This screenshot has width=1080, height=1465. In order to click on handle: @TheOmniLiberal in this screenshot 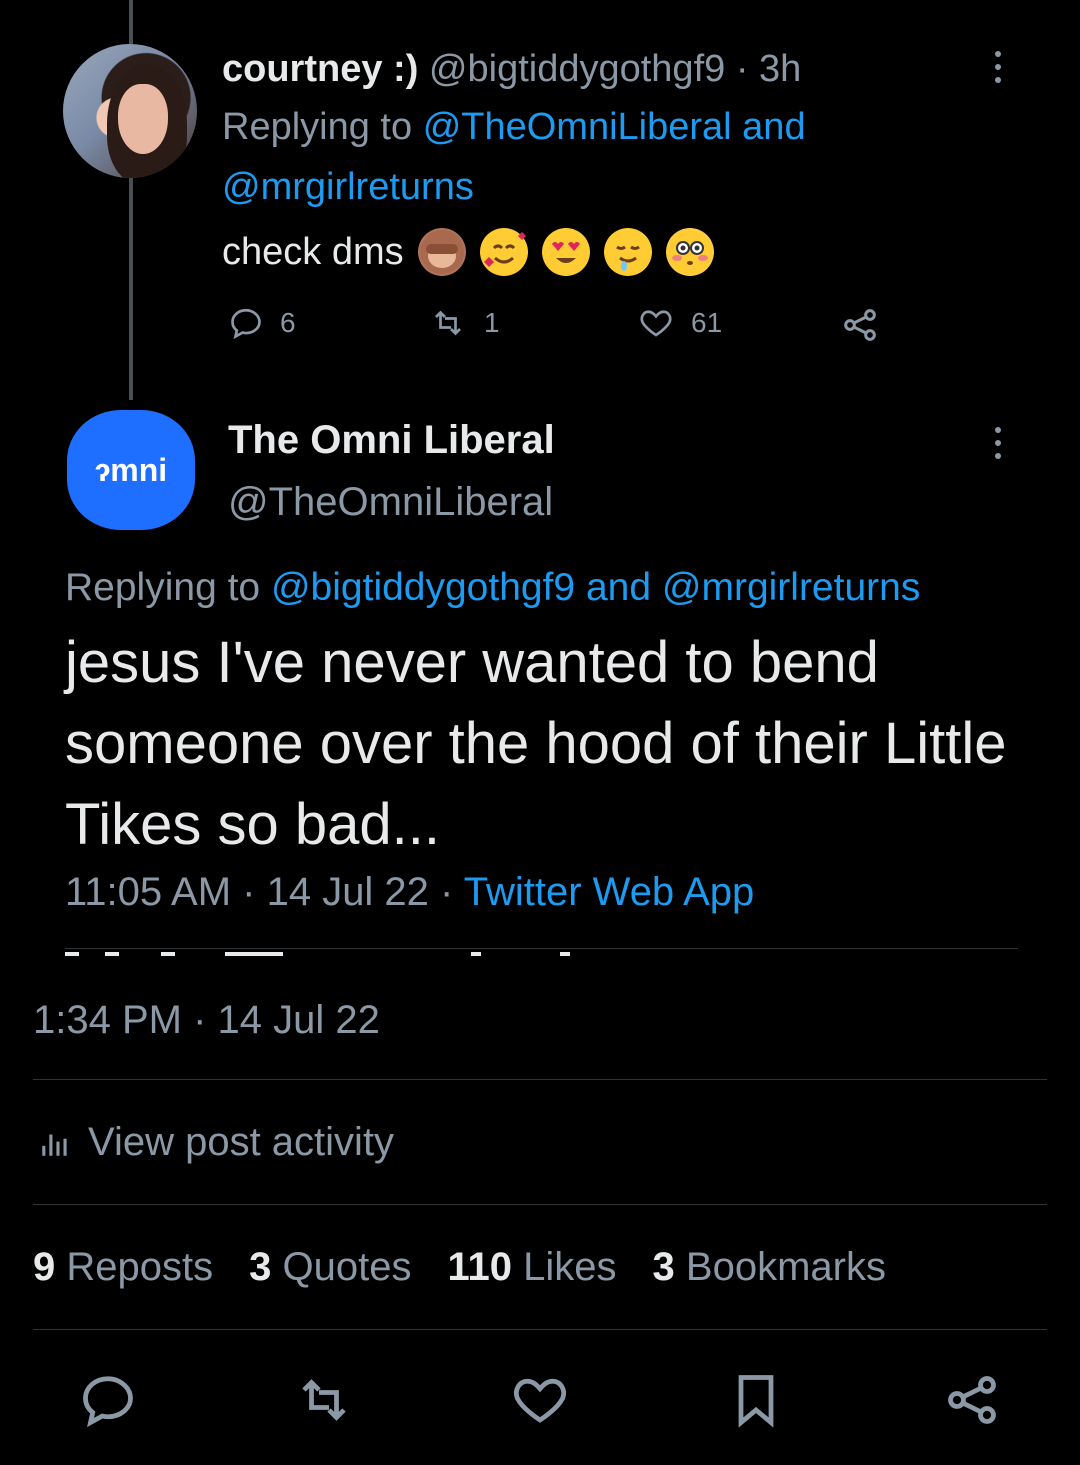, I will do `click(390, 502)`.